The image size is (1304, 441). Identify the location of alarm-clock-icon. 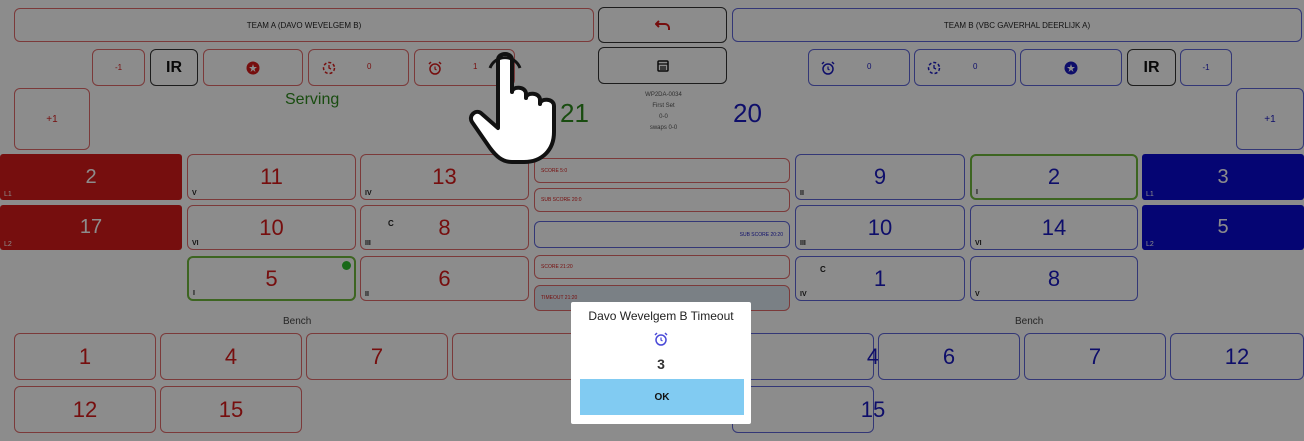
(661, 339).